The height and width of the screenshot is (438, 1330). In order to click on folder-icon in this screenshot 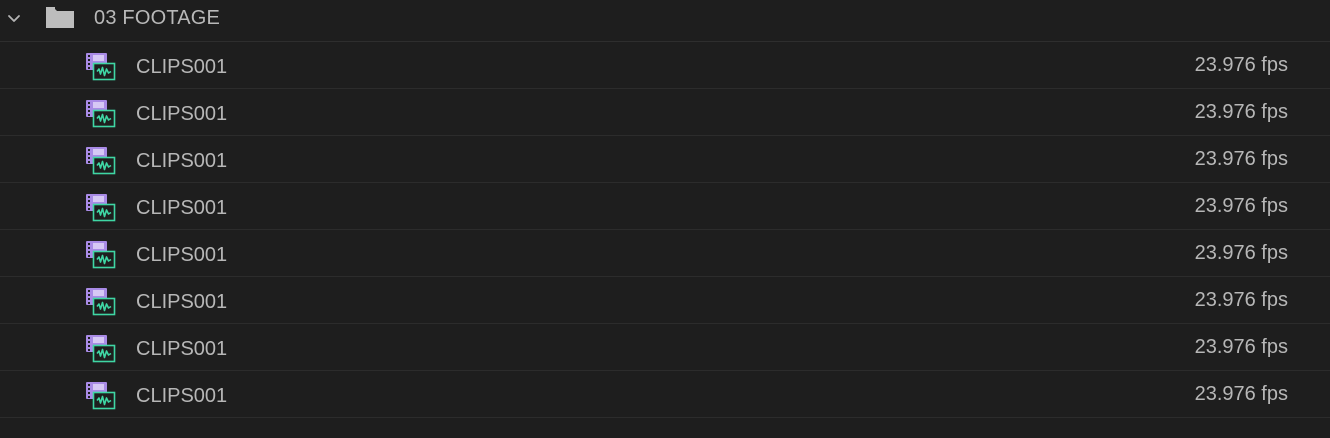, I will do `click(60, 18)`.